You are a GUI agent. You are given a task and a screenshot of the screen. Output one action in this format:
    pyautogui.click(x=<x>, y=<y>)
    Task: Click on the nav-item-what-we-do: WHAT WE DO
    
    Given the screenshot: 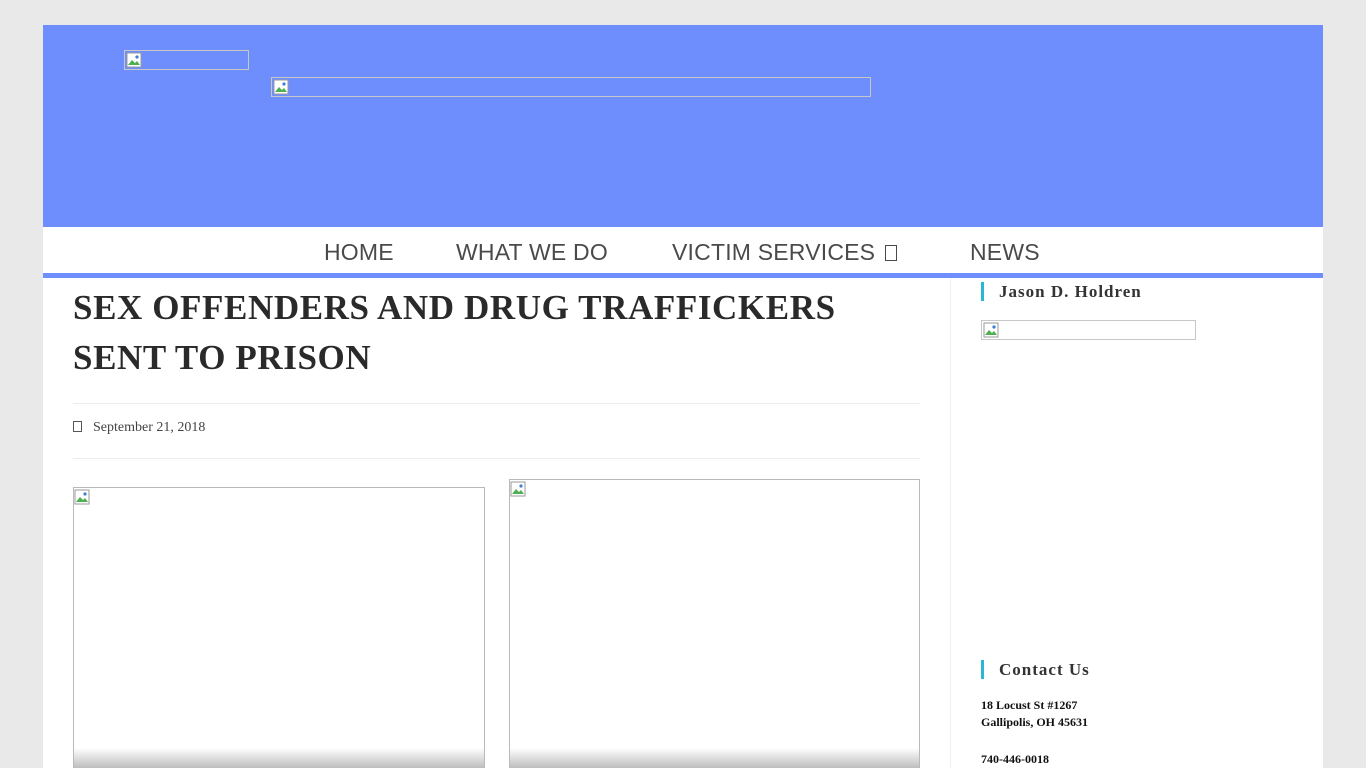 What is the action you would take?
    pyautogui.click(x=532, y=252)
    